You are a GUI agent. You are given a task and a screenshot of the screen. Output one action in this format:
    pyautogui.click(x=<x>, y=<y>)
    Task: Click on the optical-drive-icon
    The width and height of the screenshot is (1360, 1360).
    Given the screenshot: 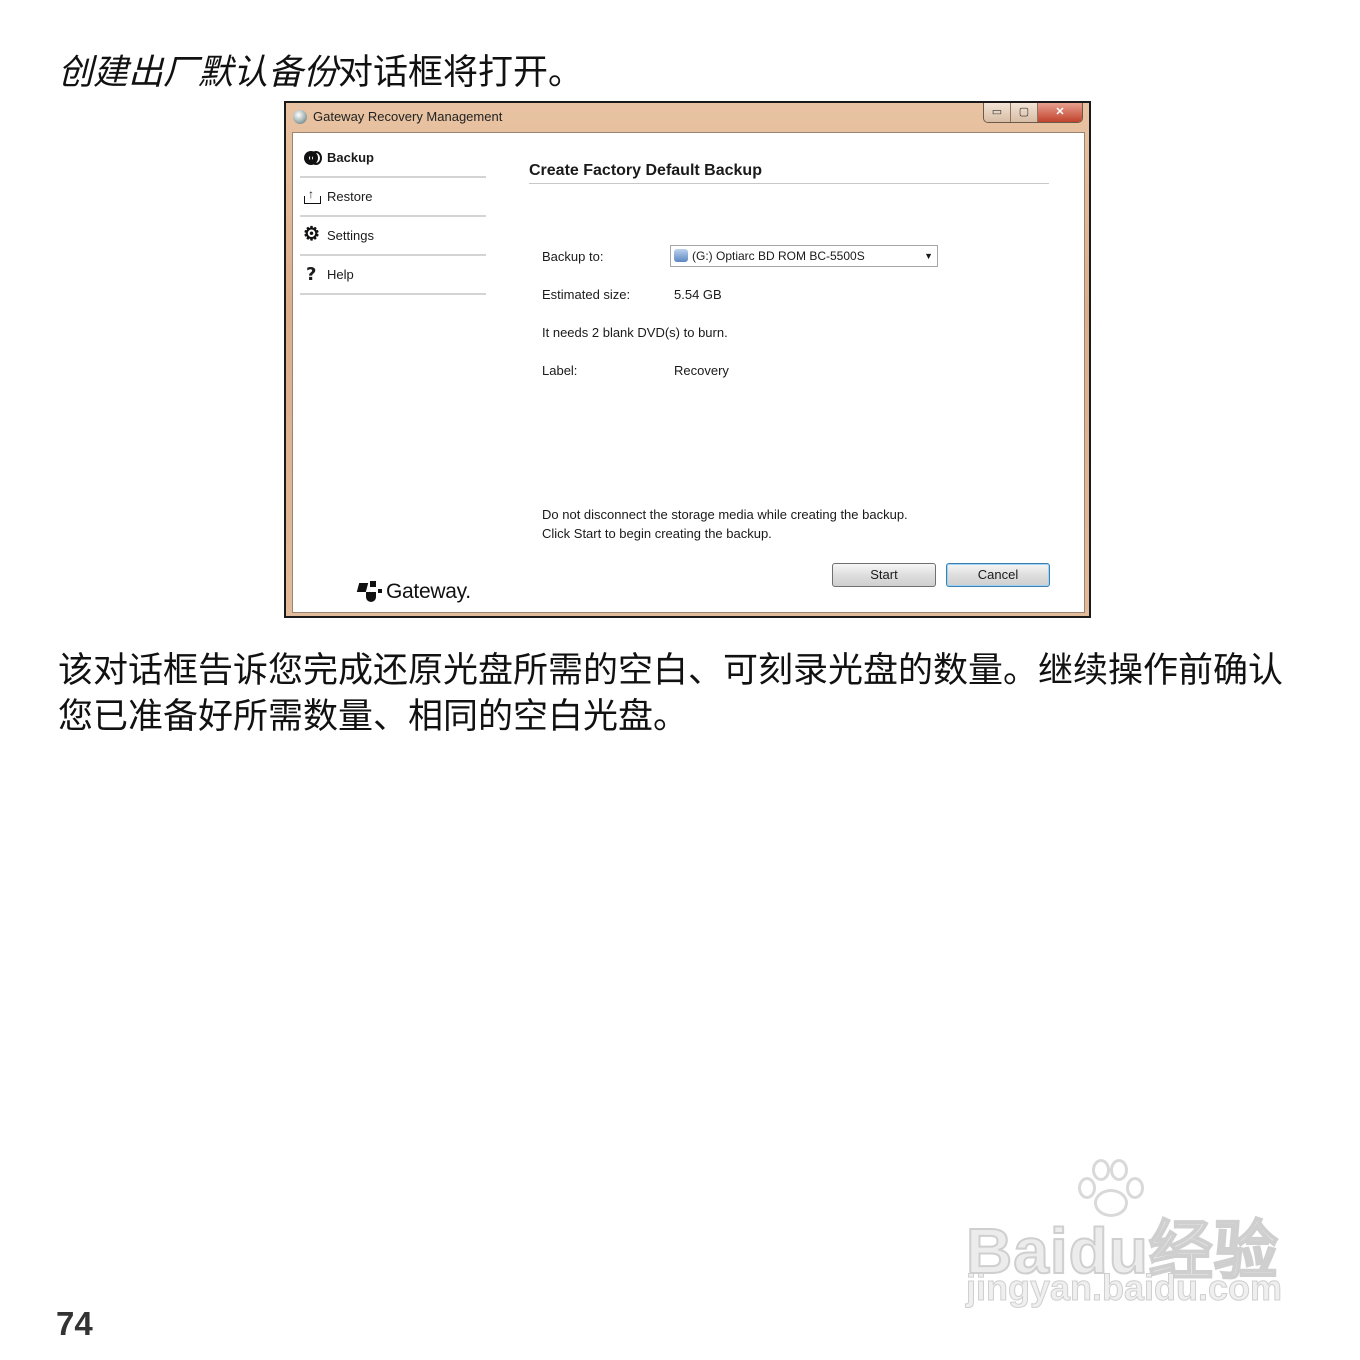 What is the action you would take?
    pyautogui.click(x=681, y=255)
    